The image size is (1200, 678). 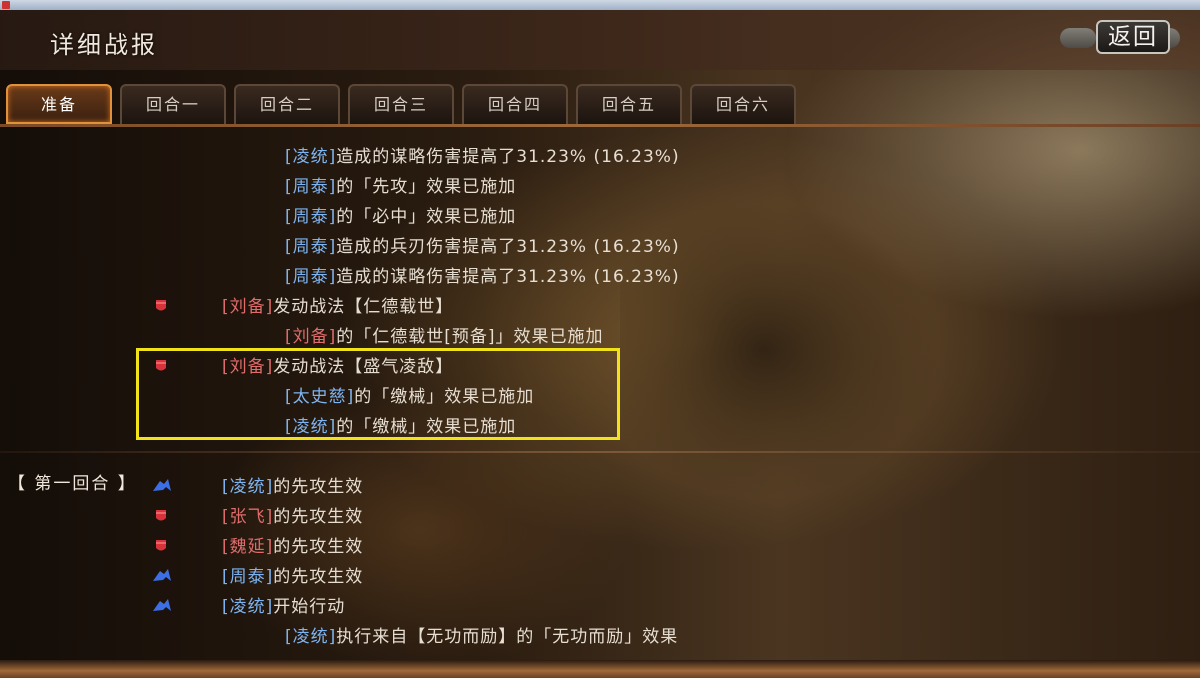 What do you see at coordinates (378, 394) in the screenshot?
I see `highlight-box` at bounding box center [378, 394].